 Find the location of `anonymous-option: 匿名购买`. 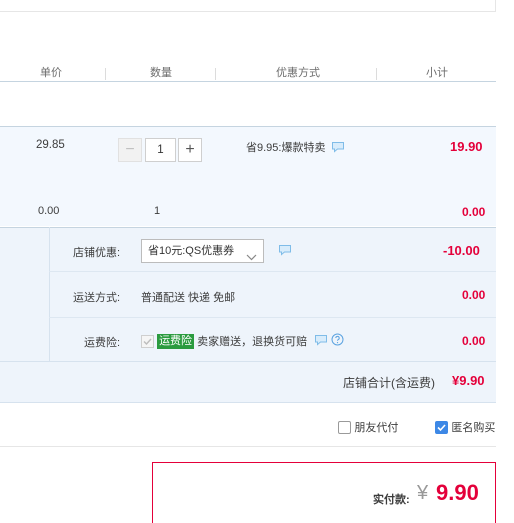

anonymous-option: 匿名购买 is located at coordinates (465, 427).